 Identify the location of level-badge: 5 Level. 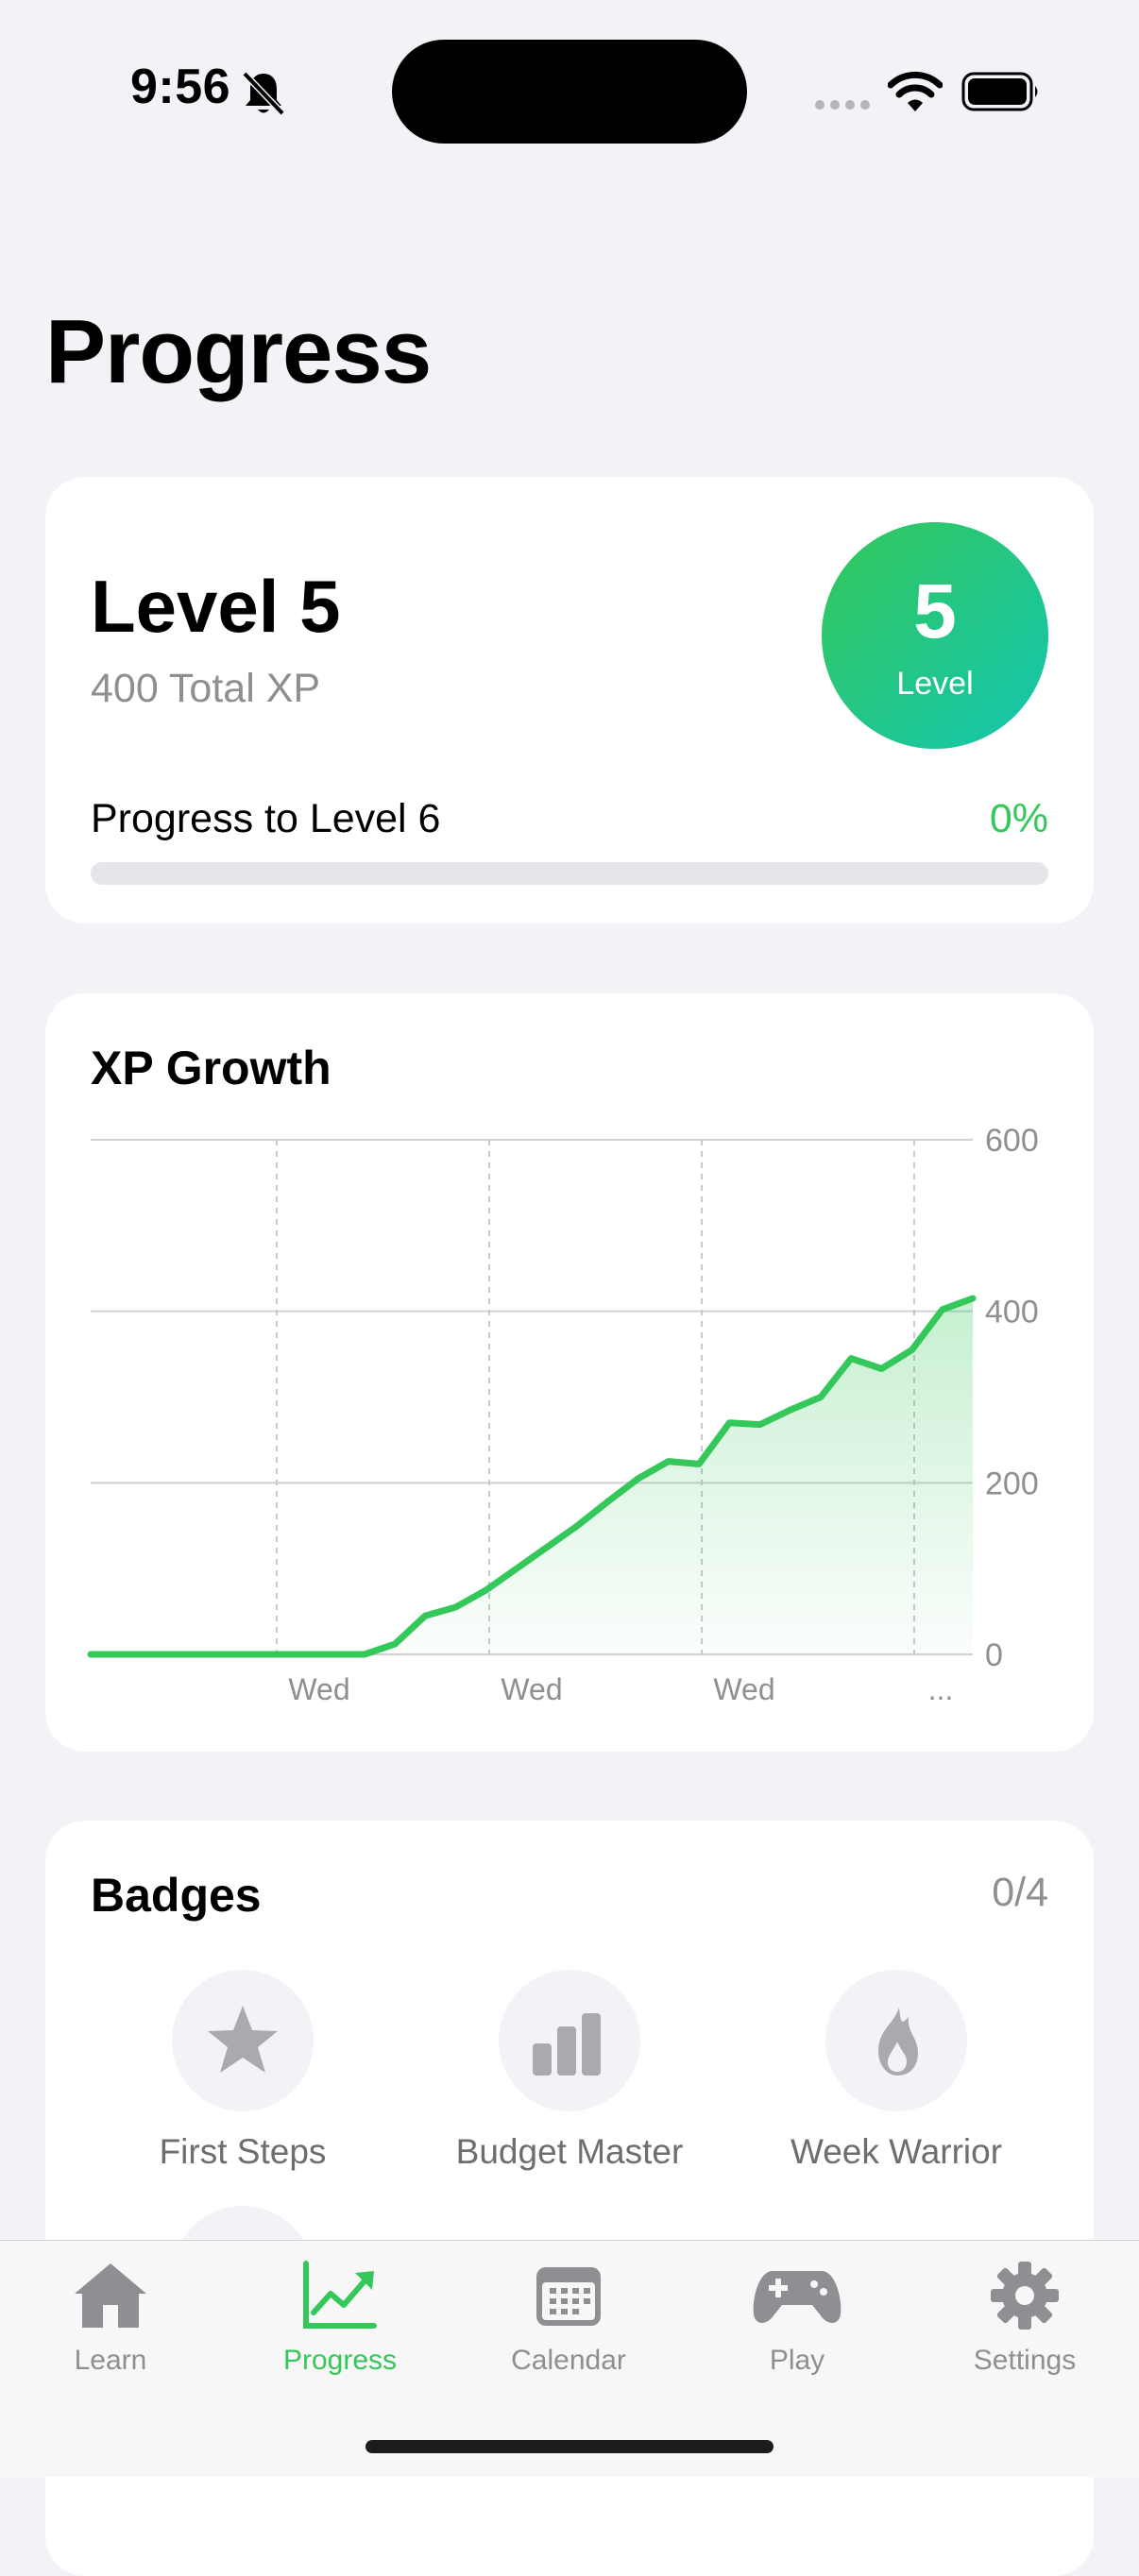
(935, 635).